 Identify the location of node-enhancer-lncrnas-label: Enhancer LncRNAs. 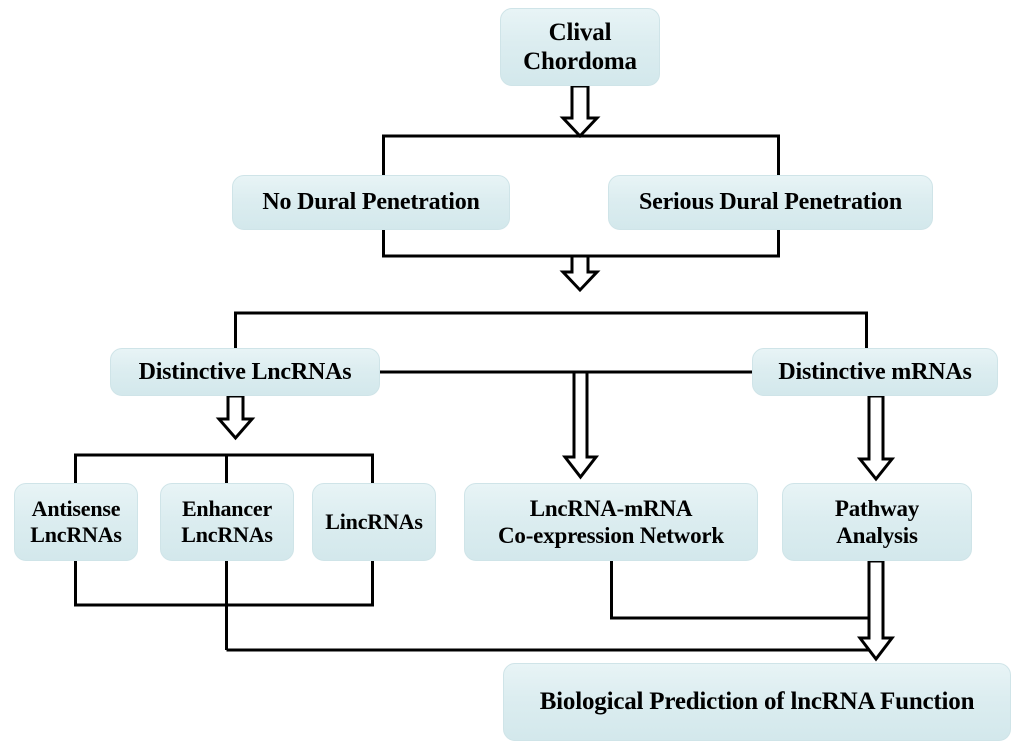
(227, 521).